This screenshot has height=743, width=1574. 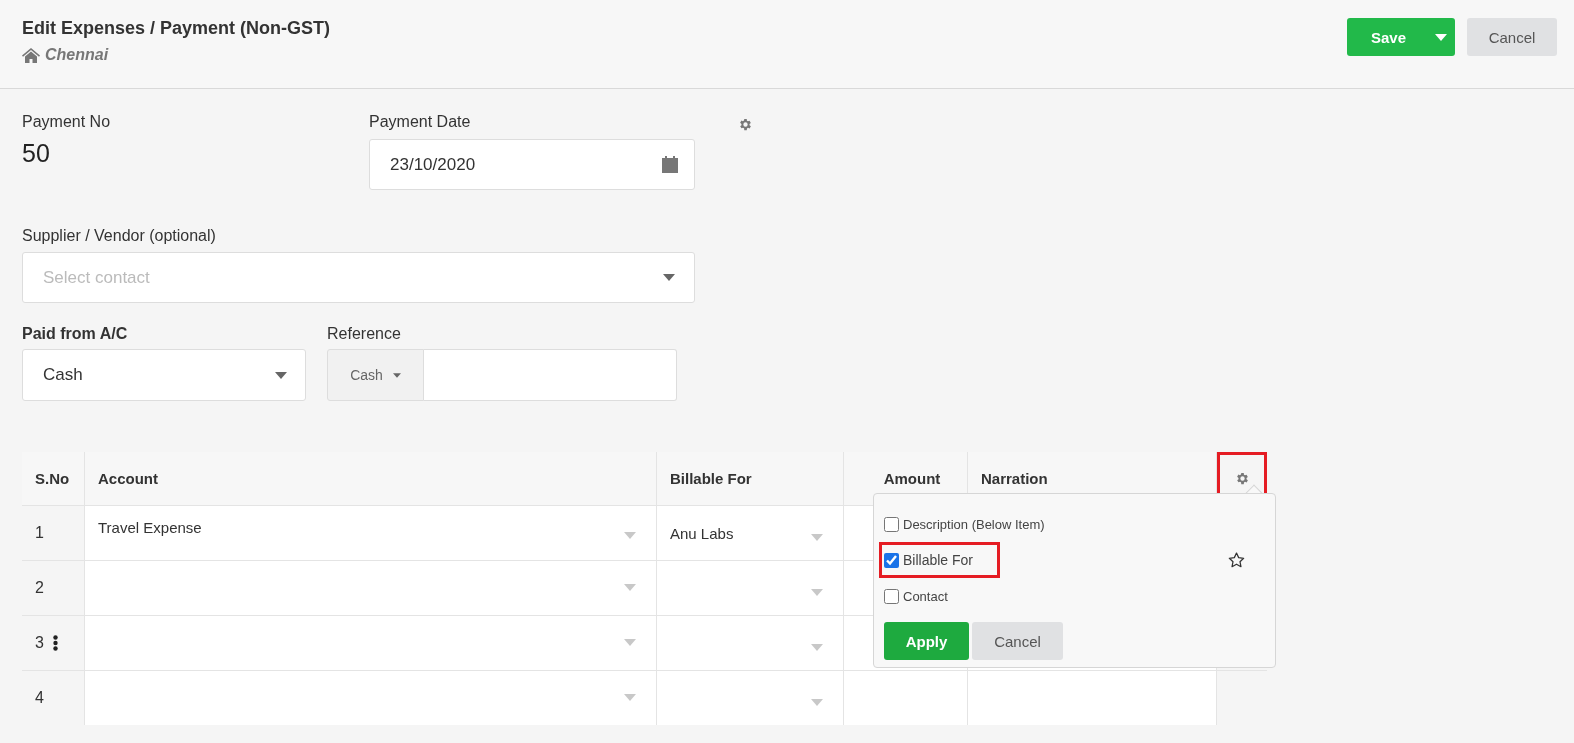 I want to click on row-number: 4, so click(x=39, y=698).